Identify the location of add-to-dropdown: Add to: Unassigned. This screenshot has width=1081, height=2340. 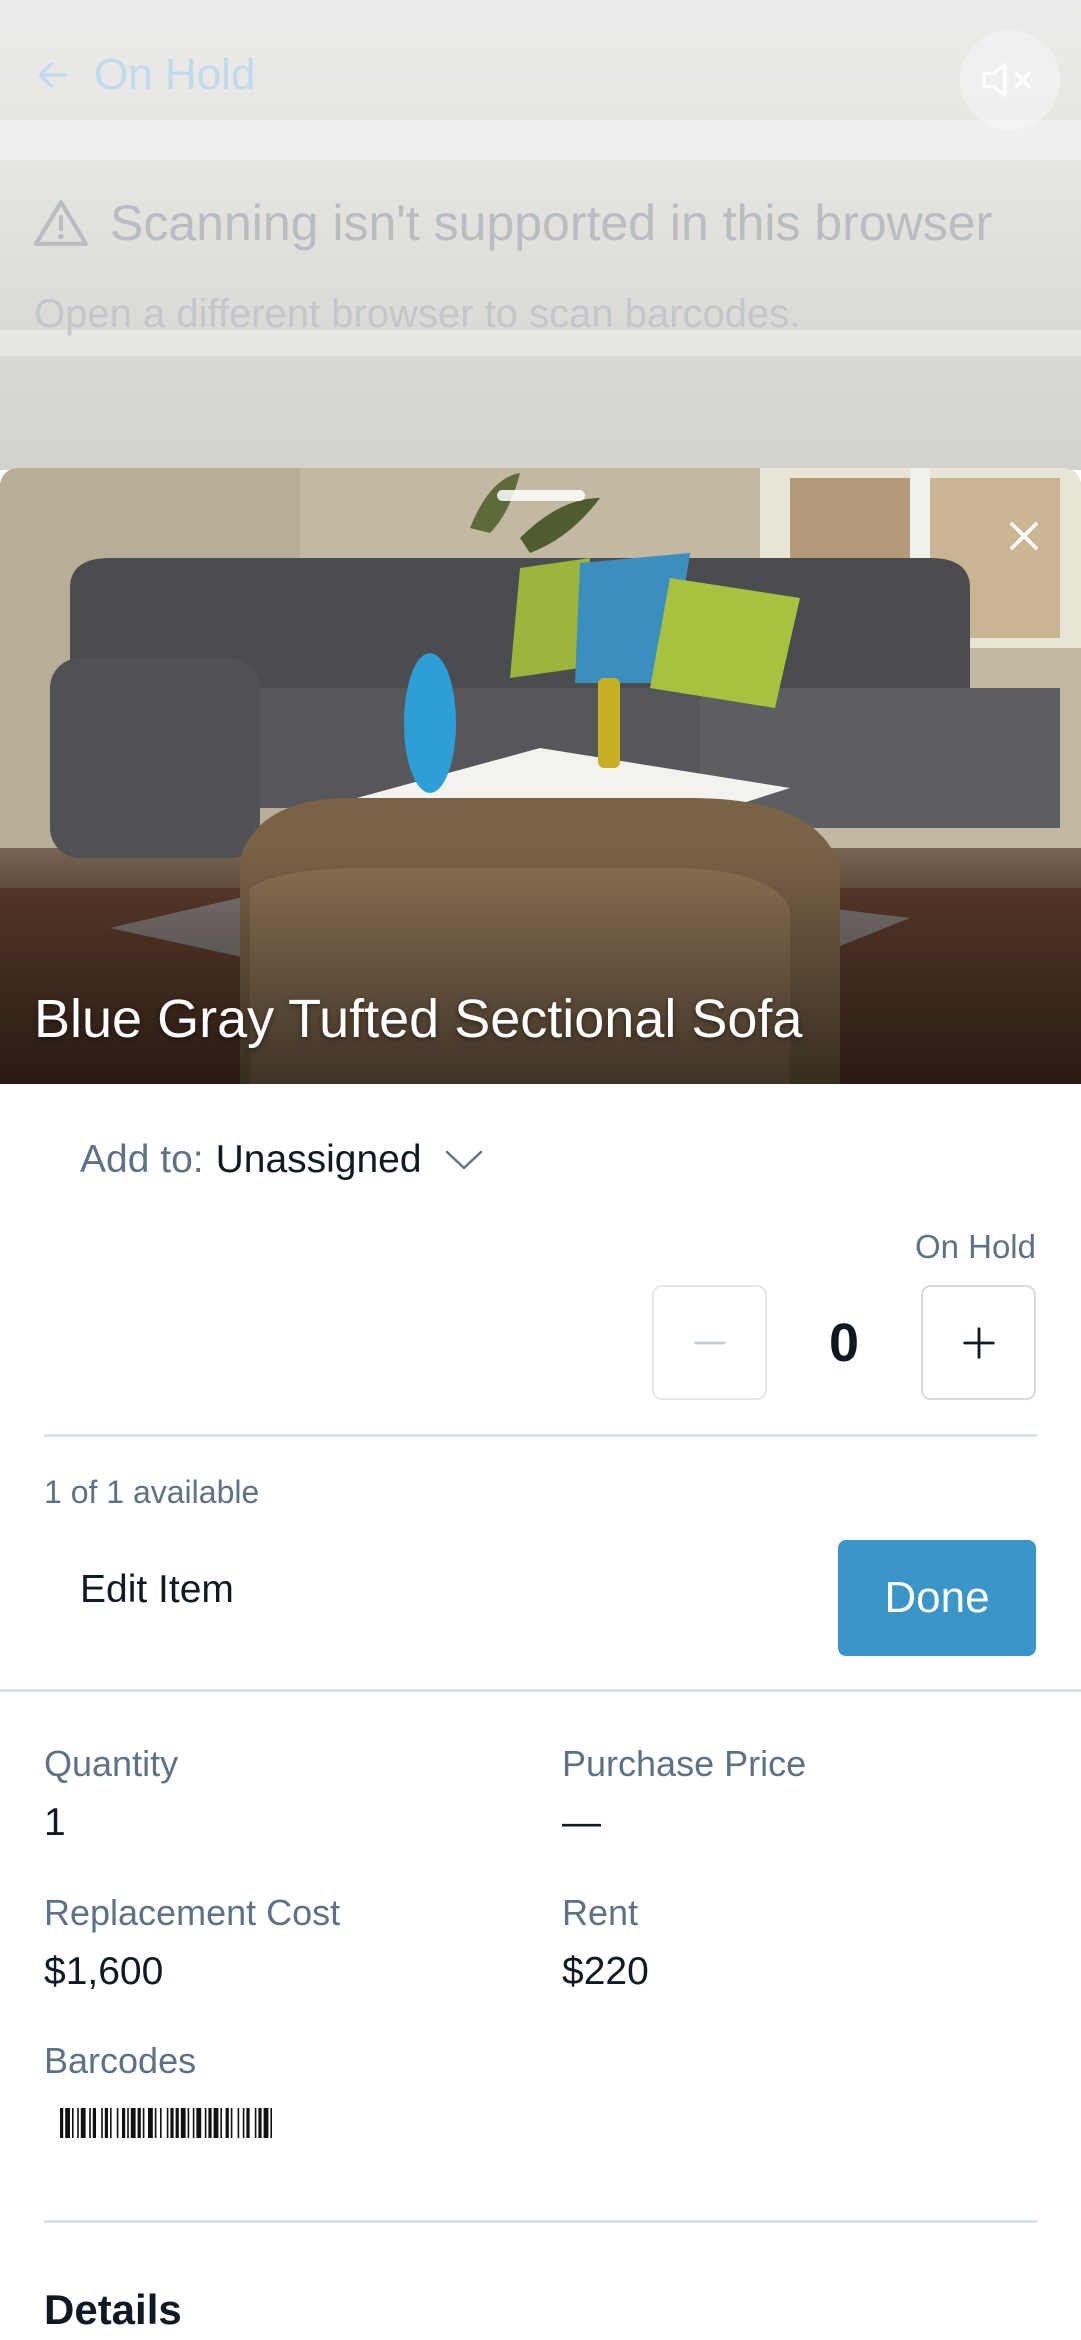
(282, 1160).